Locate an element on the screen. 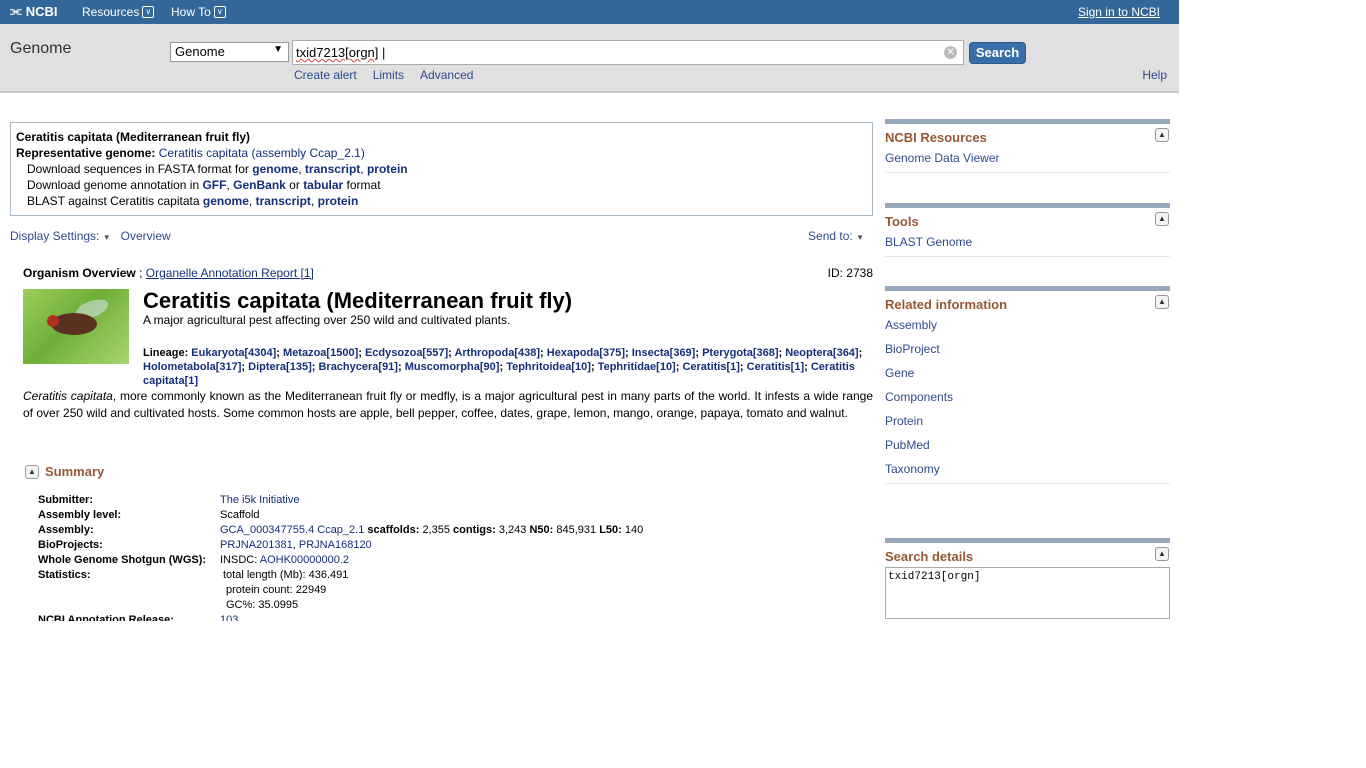  search-details-portlet: Search details ▲ txid7213[orgn] is located at coordinates (1027, 578).